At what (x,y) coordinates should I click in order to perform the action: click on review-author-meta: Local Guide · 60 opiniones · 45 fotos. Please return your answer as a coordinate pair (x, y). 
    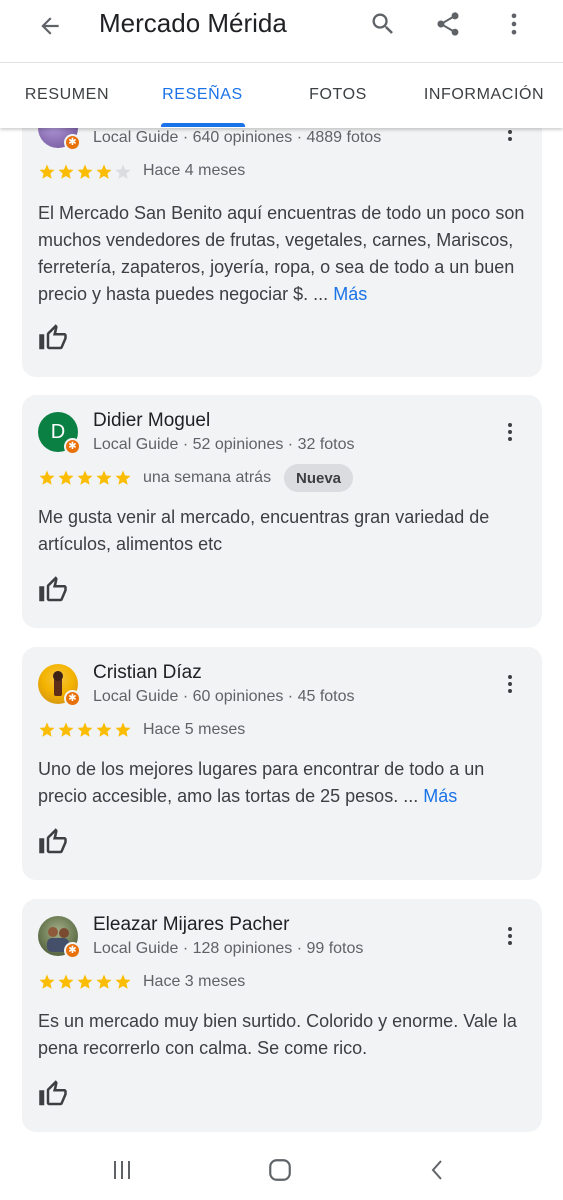
    Looking at the image, I should click on (224, 696).